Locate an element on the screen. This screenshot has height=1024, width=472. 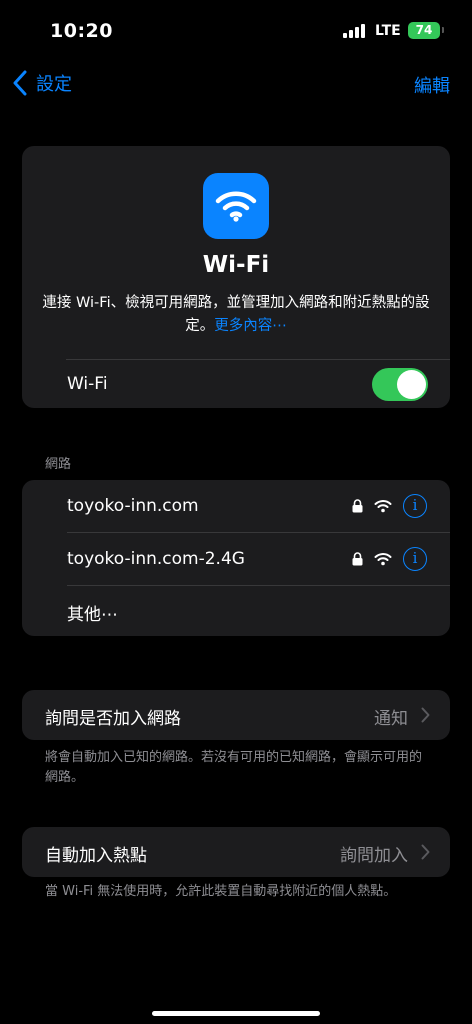
network-row: toyoko-inn.com-2.4G i is located at coordinates (236, 559).